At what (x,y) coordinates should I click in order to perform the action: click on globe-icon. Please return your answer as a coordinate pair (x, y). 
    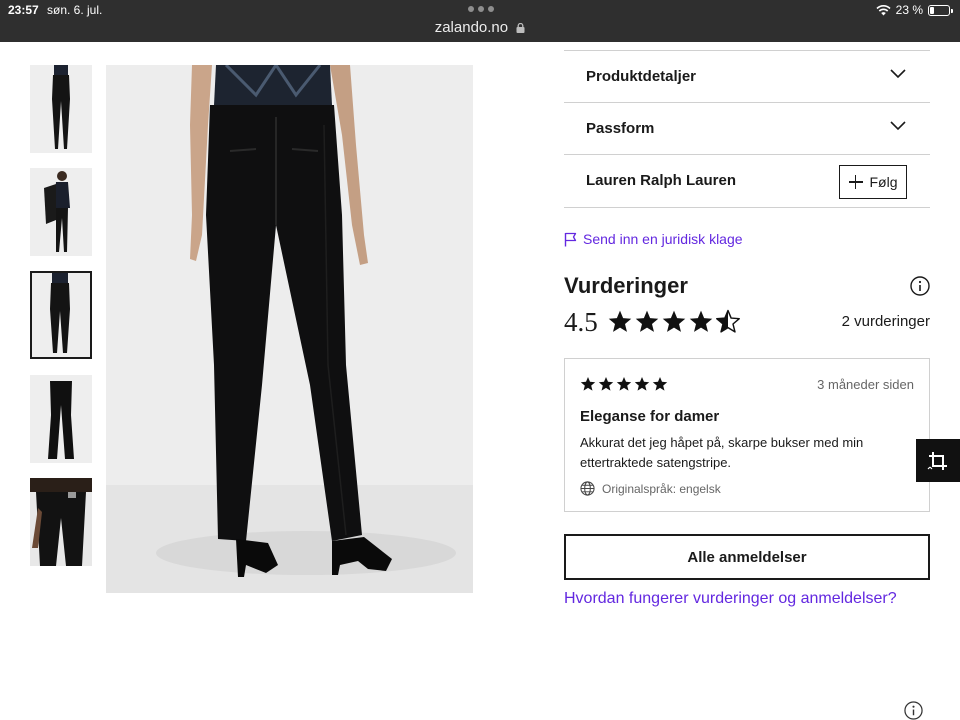
    Looking at the image, I should click on (587, 488).